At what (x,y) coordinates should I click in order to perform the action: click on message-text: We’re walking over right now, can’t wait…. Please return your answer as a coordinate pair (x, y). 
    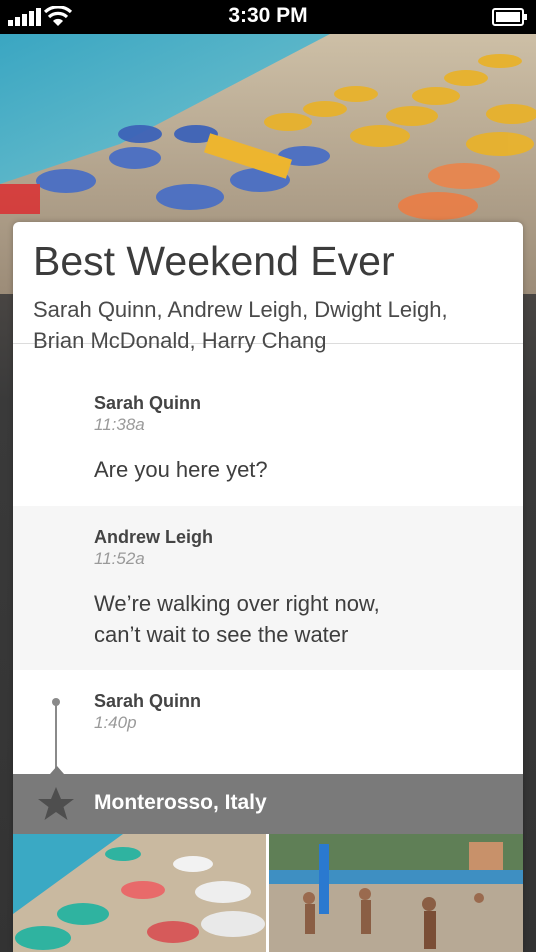
    Looking at the image, I should click on (308, 619).